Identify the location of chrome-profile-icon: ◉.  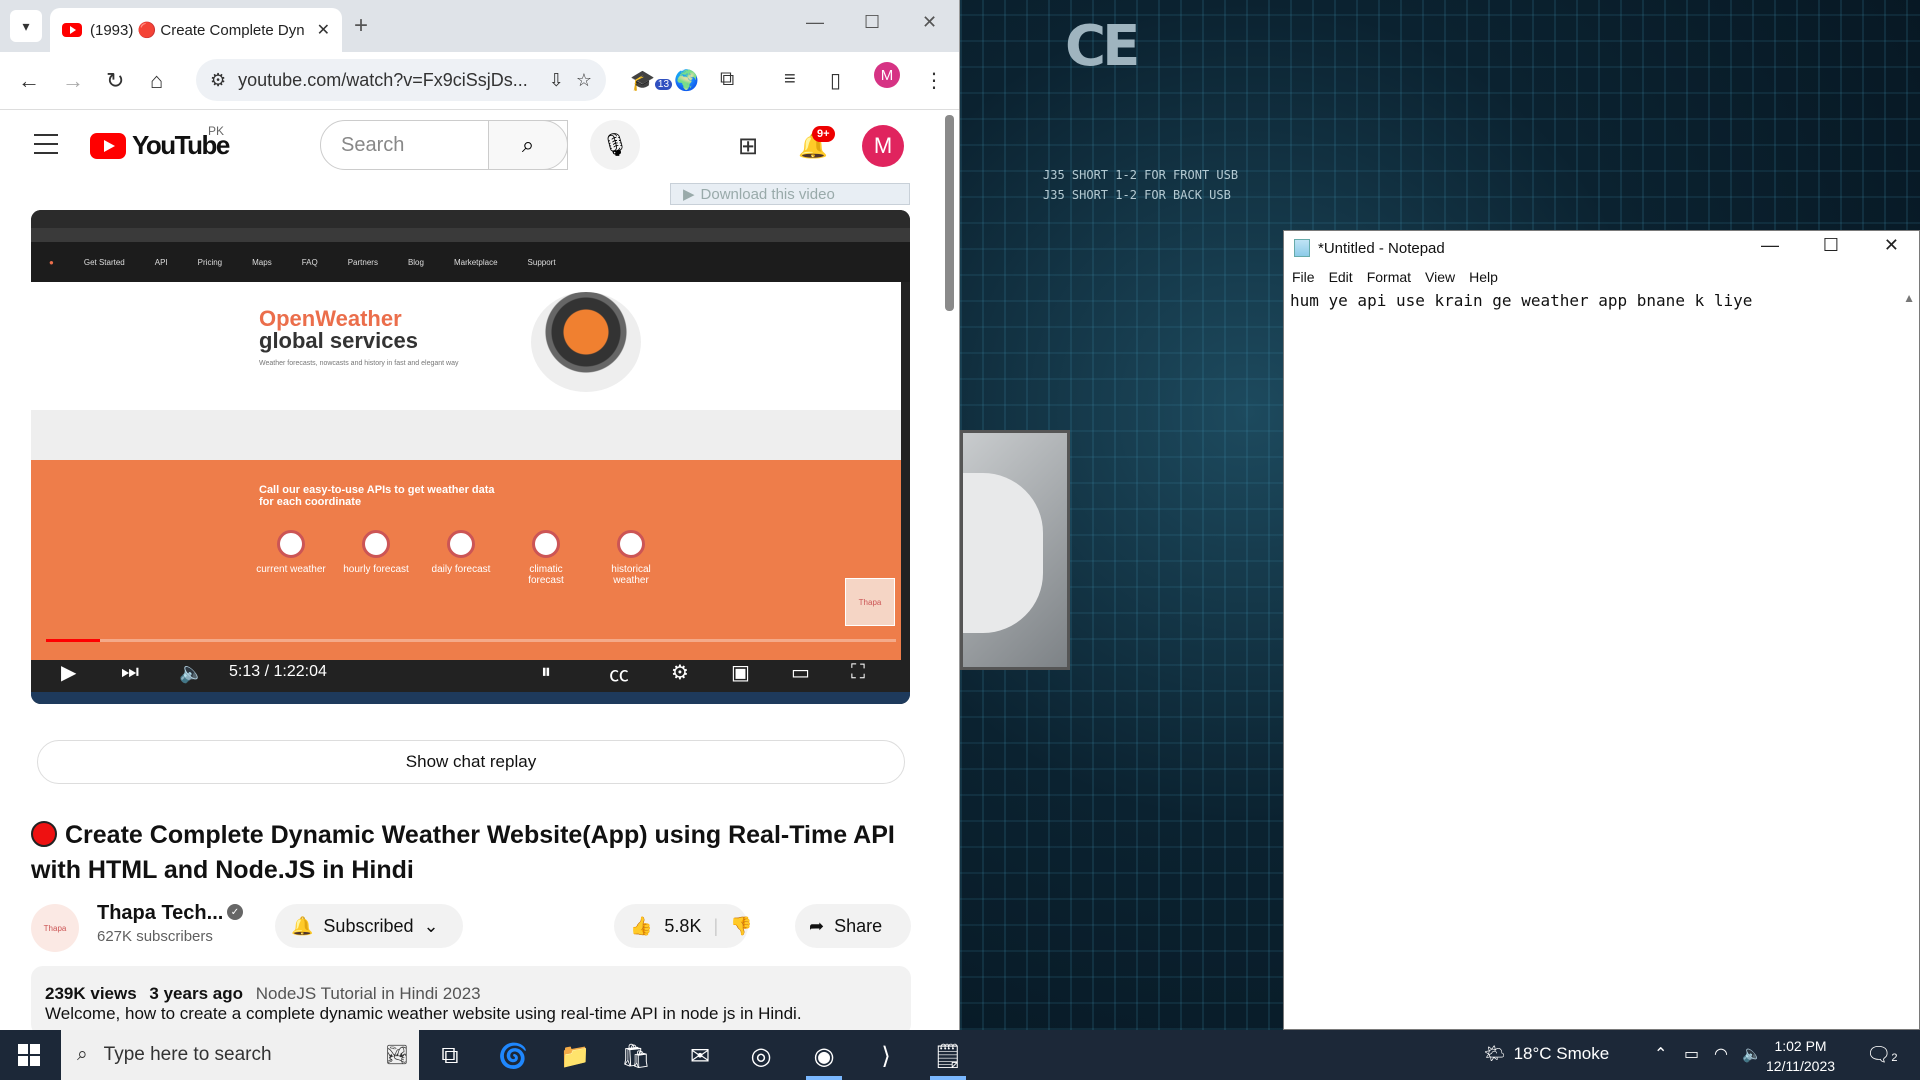
(824, 1056).